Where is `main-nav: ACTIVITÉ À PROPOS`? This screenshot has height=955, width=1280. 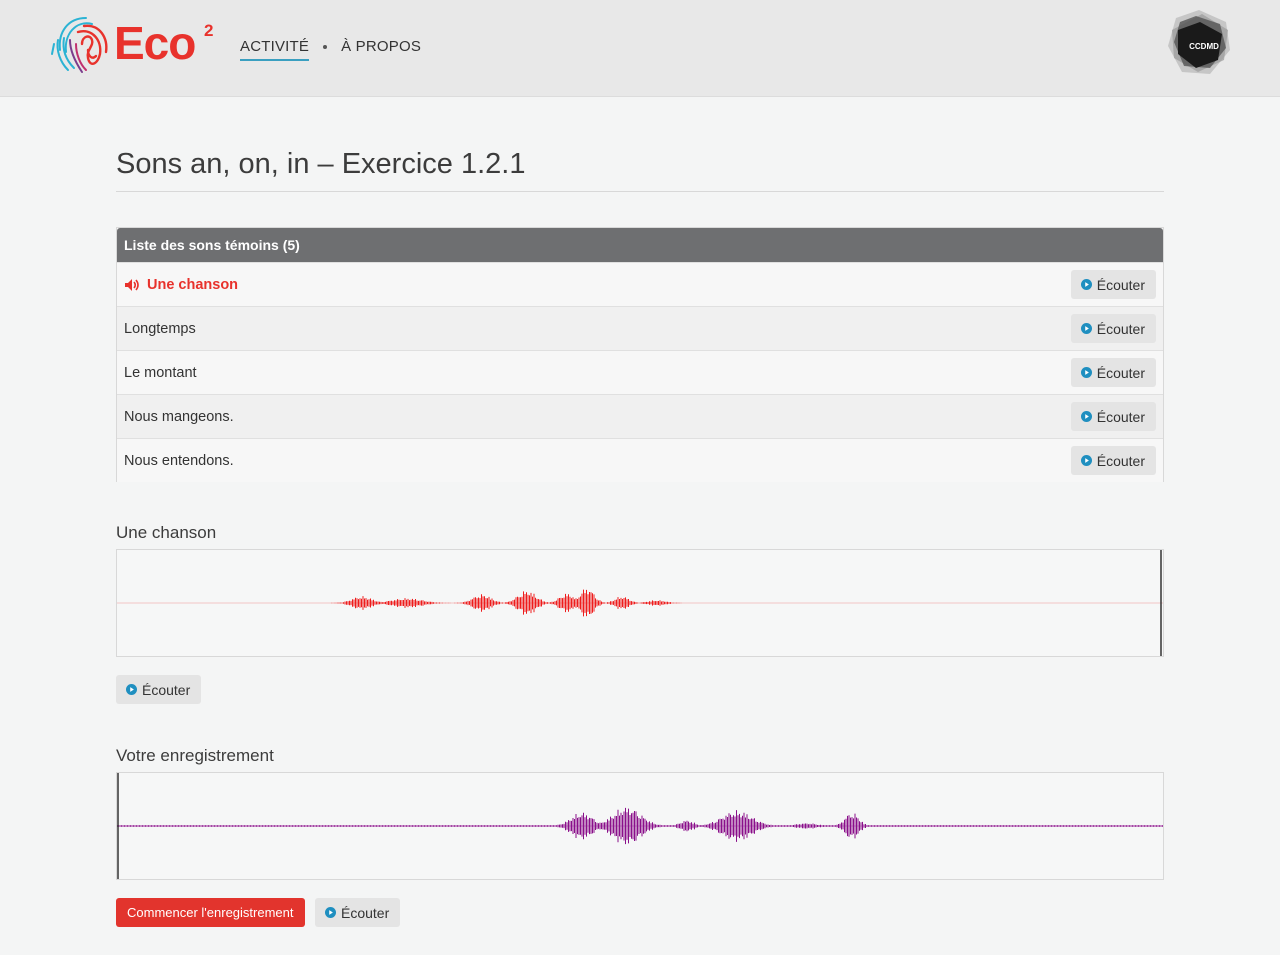 main-nav: ACTIVITÉ À PROPOS is located at coordinates (330, 50).